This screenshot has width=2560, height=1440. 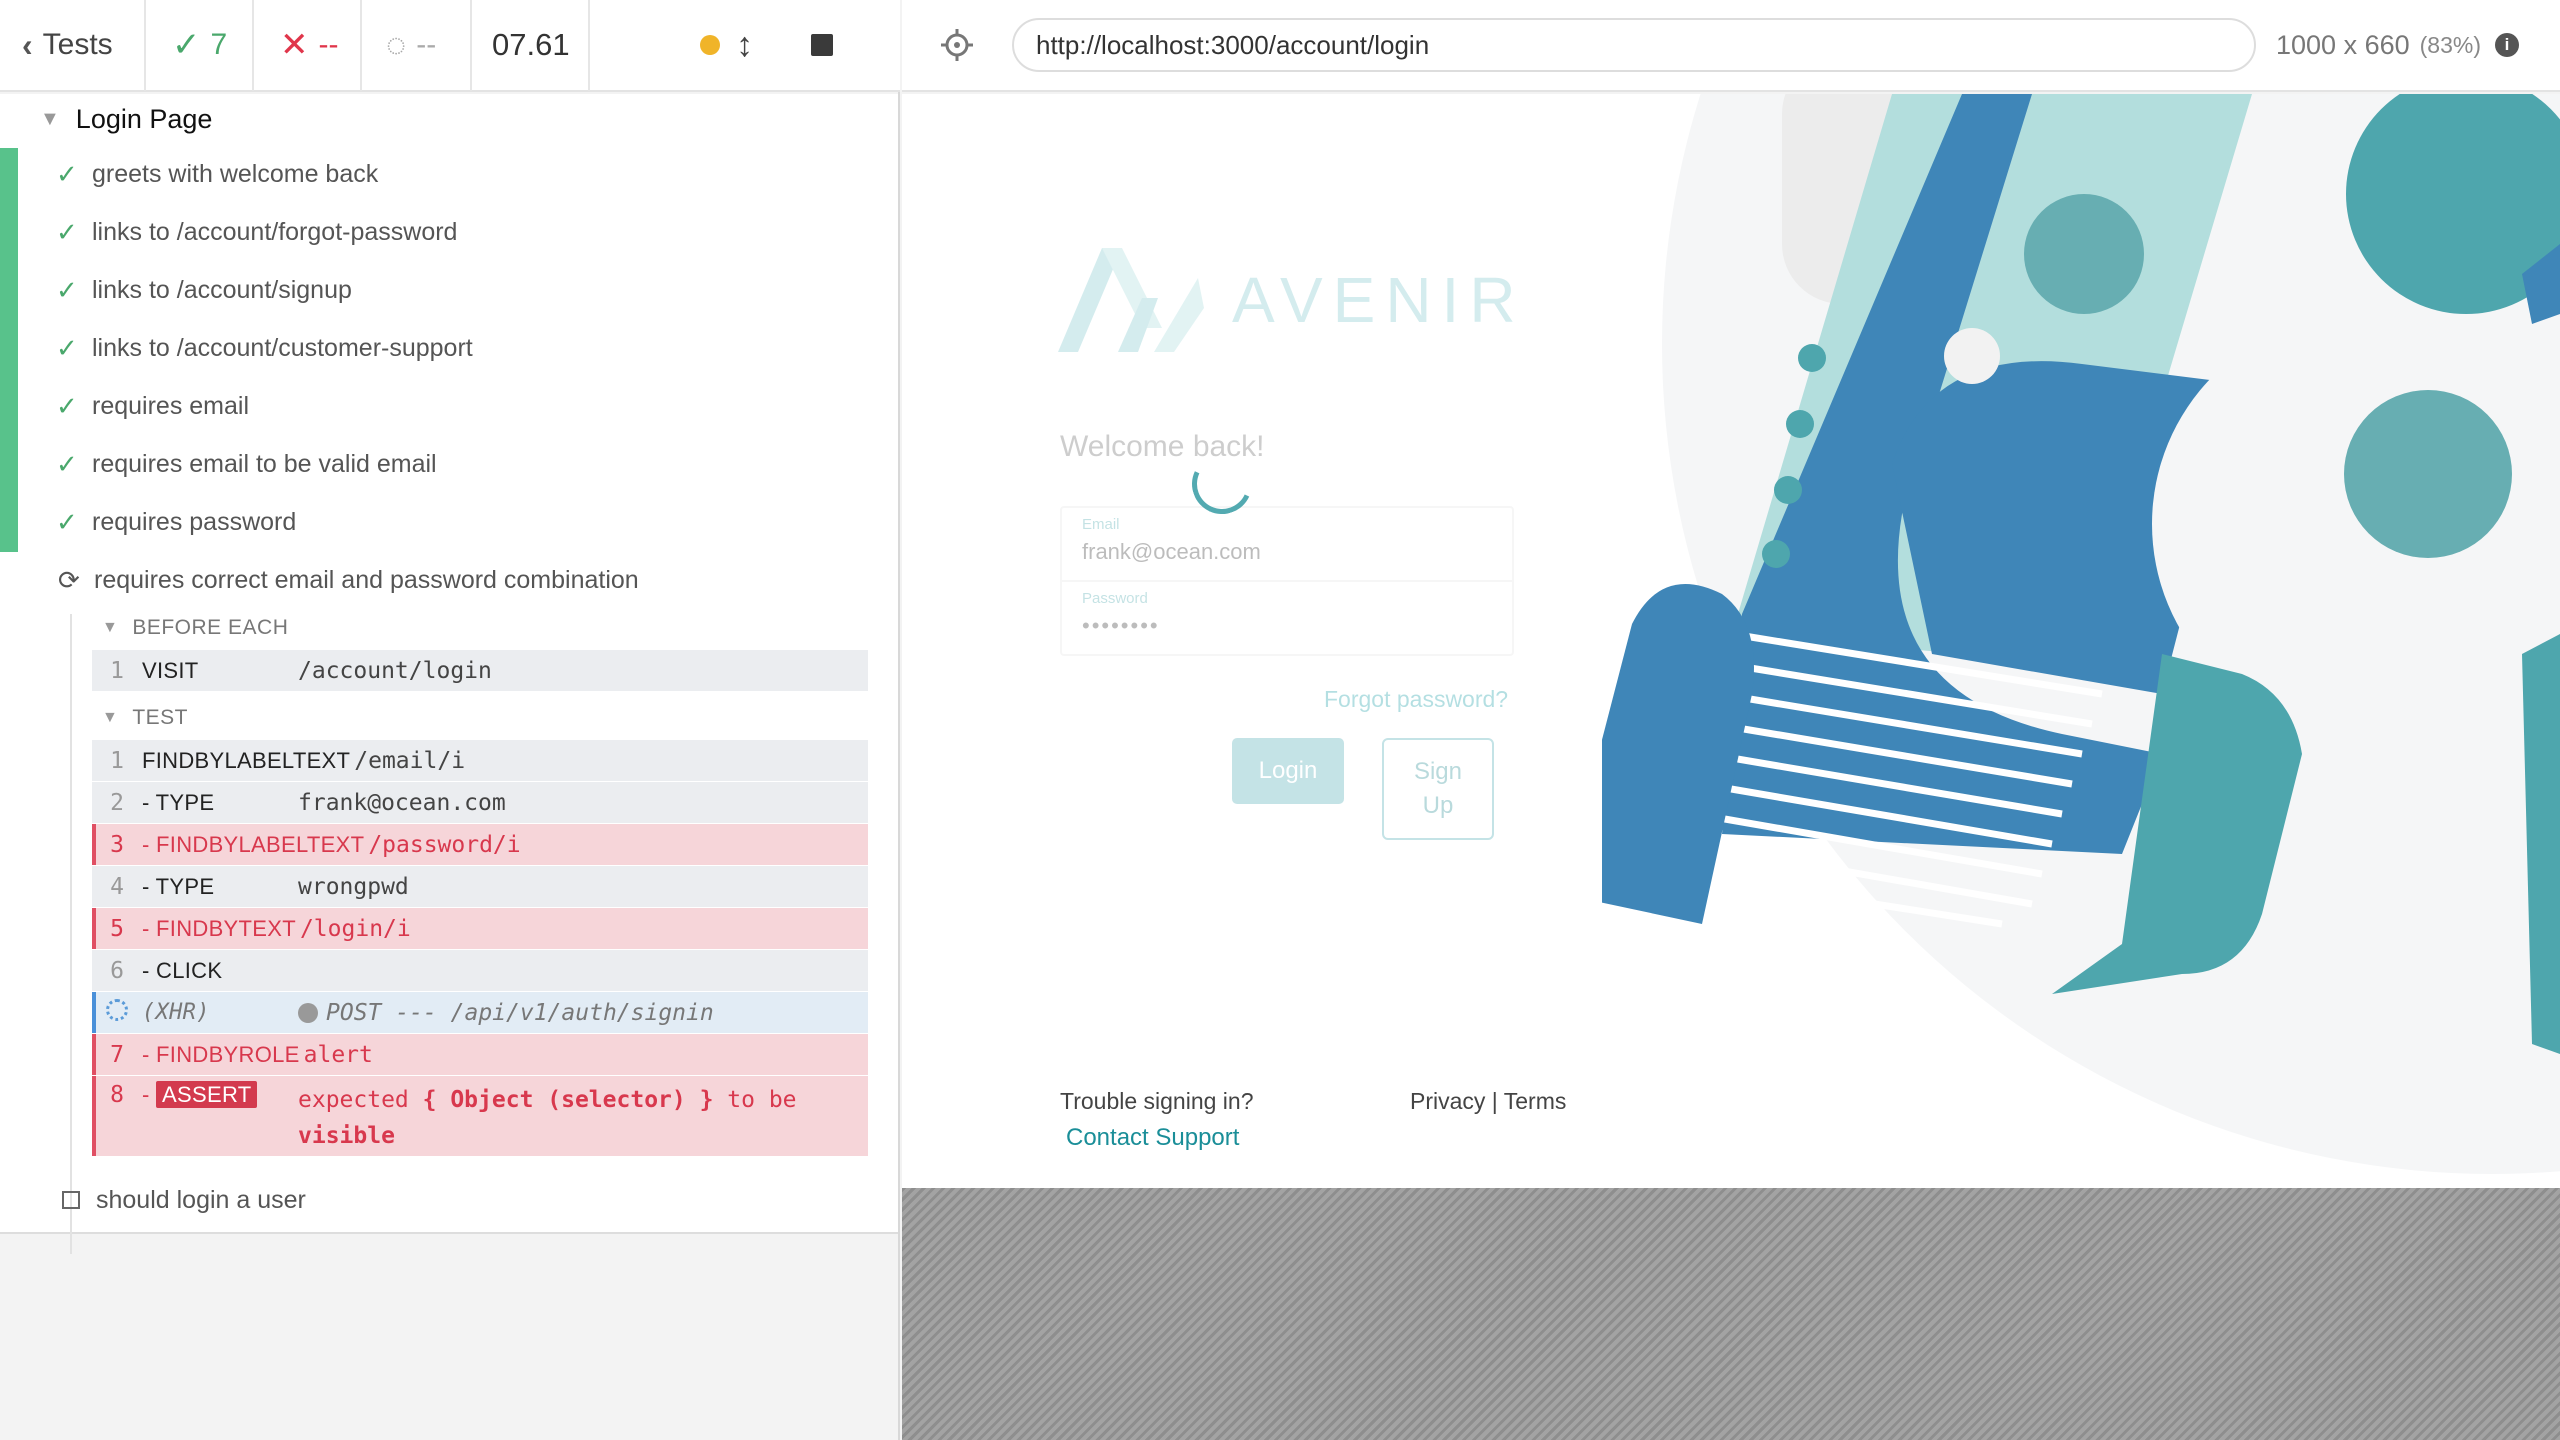 I want to click on test-item: ✓ greets with welcome back, so click(x=217, y=174).